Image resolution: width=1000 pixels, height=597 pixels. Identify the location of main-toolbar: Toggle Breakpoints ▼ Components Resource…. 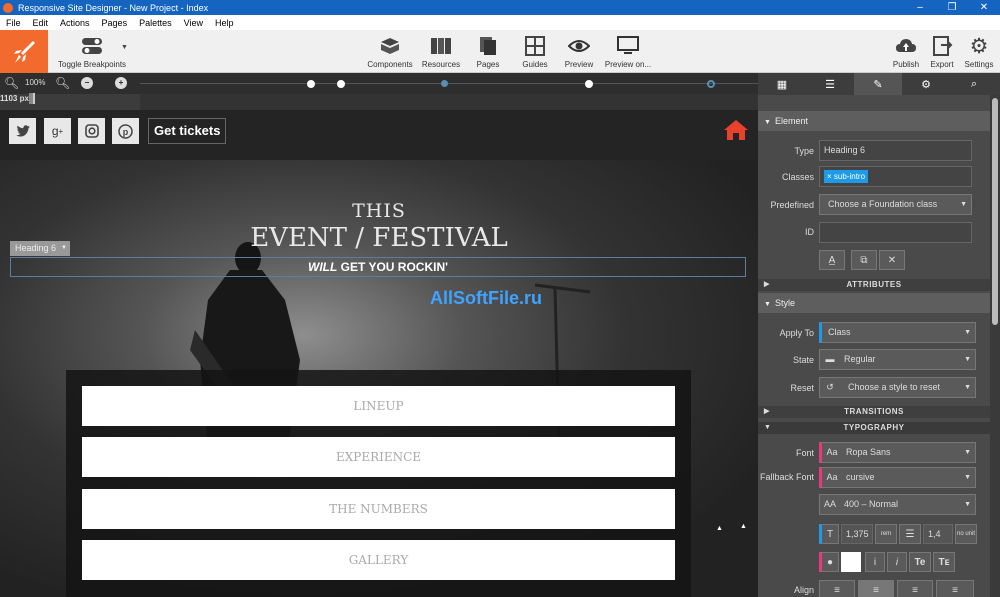
(500, 51).